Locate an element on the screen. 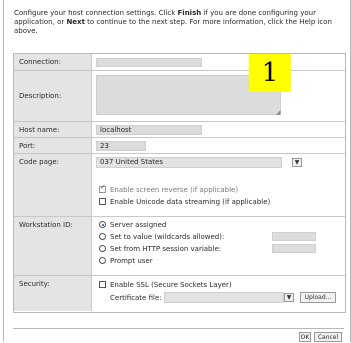  connection-input is located at coordinates (149, 62).